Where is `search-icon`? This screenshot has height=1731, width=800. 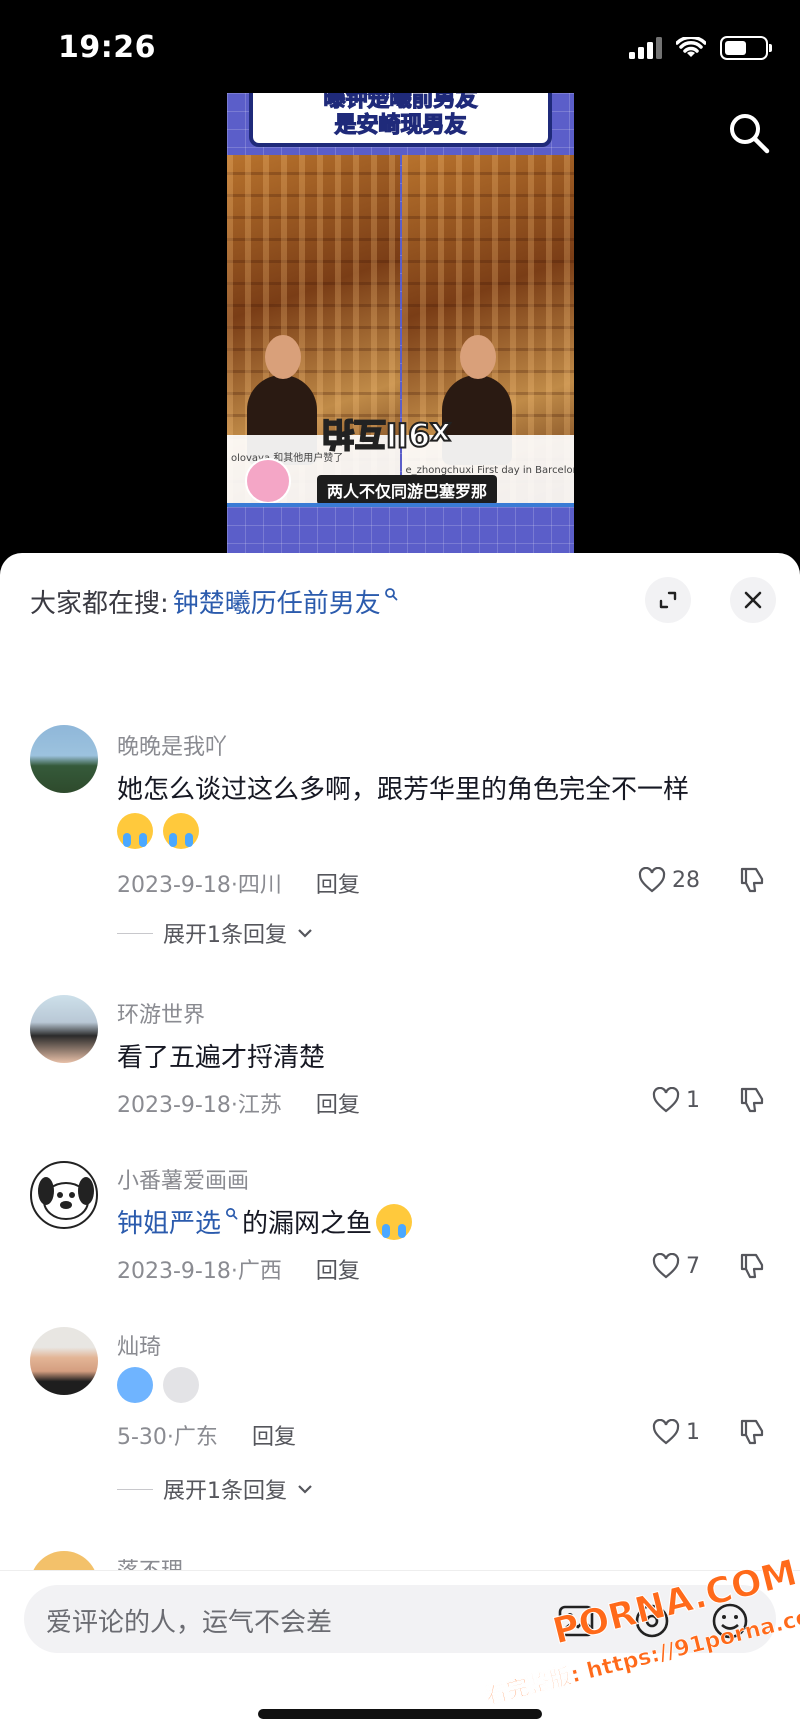
search-icon is located at coordinates (749, 133).